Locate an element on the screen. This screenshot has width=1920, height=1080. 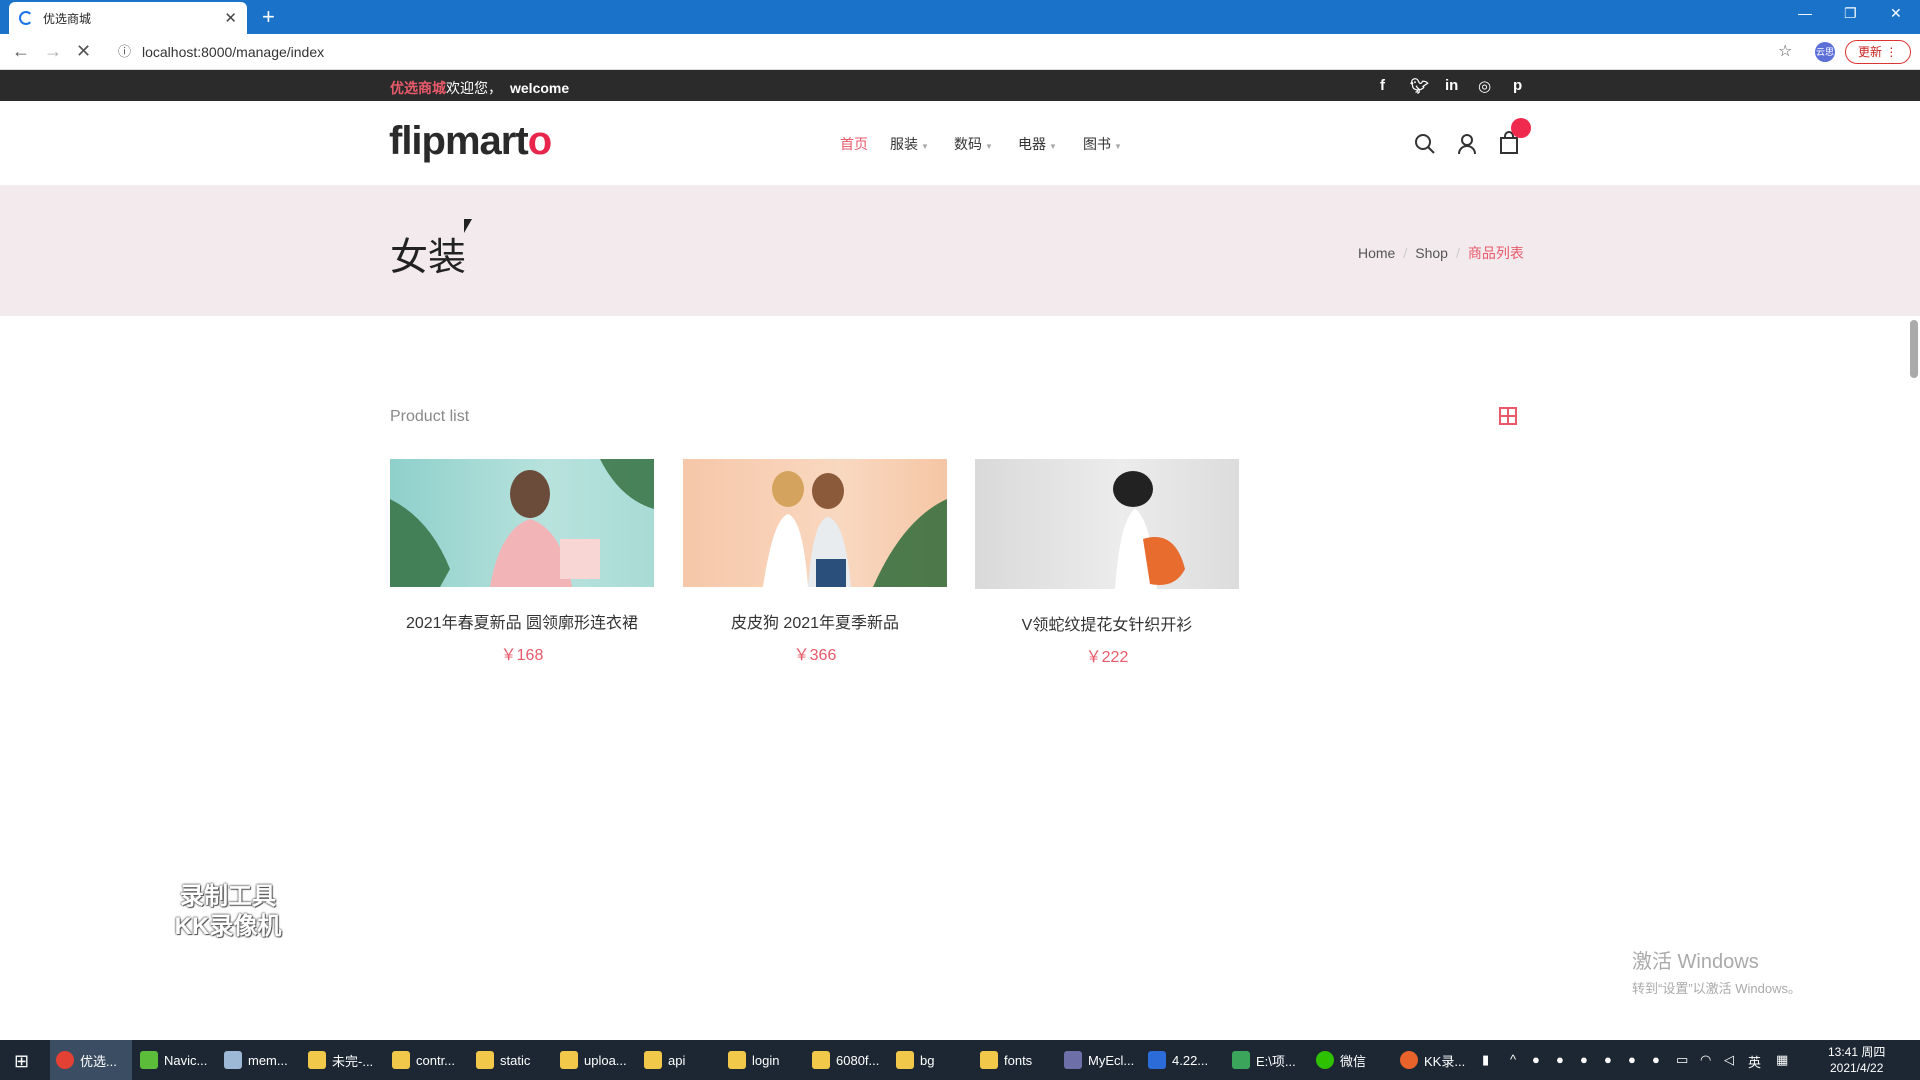
nav-books: 图书 ▼ is located at coordinates (1102, 144).